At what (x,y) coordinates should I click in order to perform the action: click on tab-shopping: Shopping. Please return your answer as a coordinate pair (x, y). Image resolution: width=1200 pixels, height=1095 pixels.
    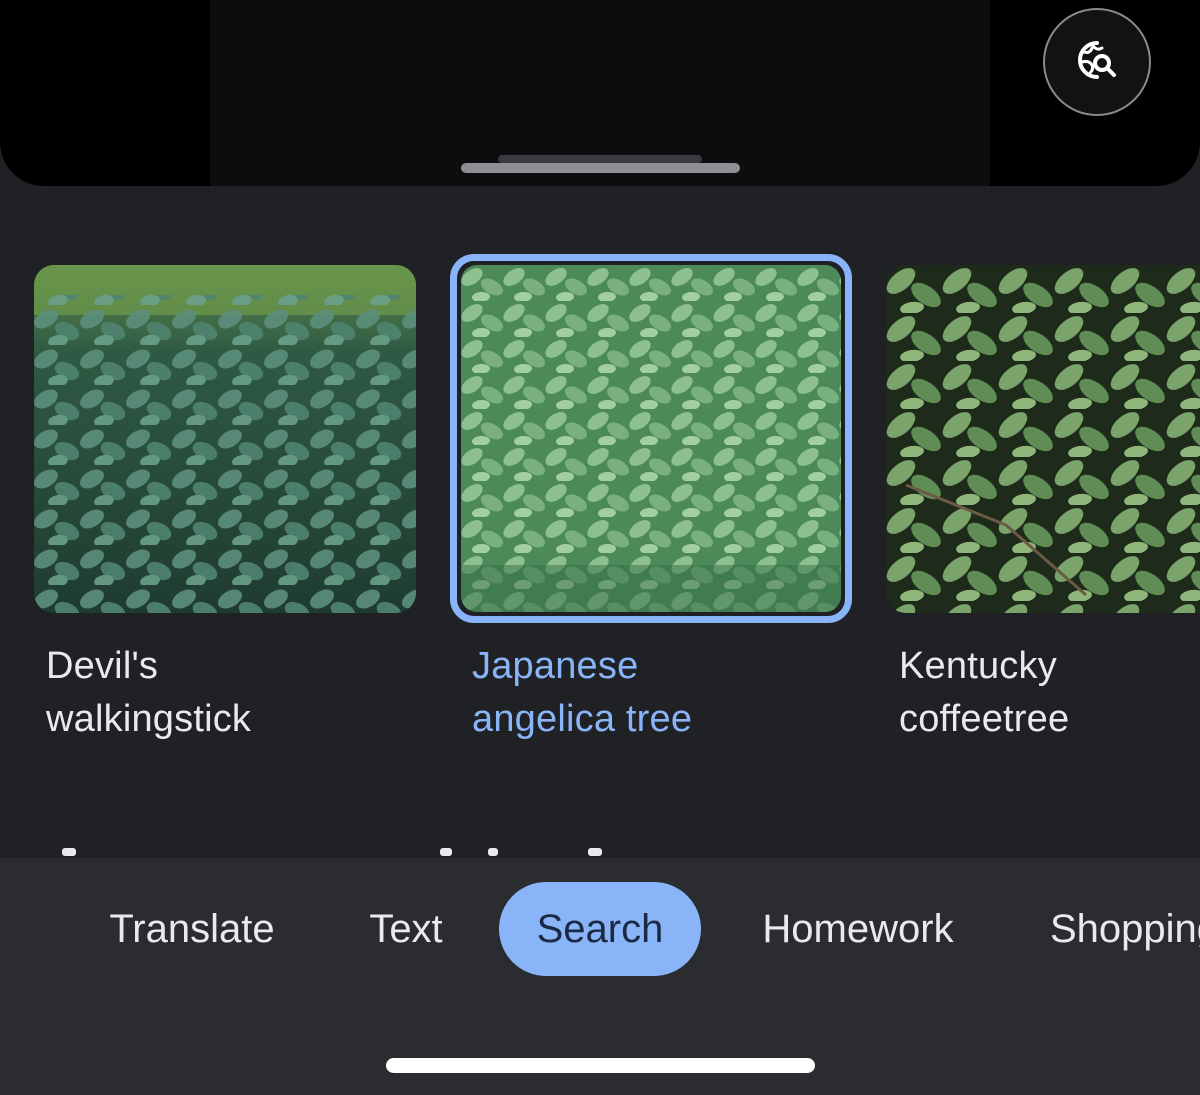
    Looking at the image, I should click on (1125, 929).